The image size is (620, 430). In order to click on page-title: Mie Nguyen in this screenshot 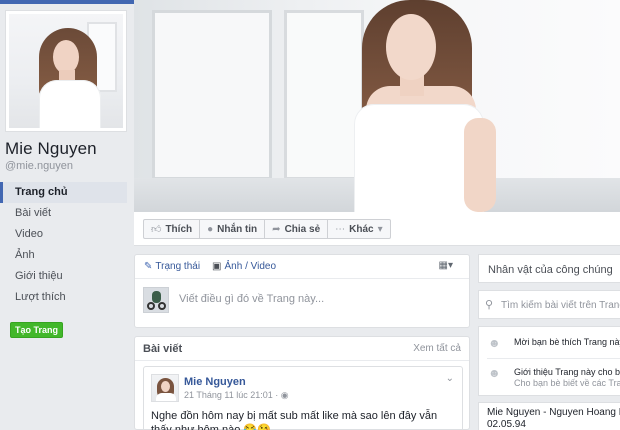, I will do `click(51, 149)`.